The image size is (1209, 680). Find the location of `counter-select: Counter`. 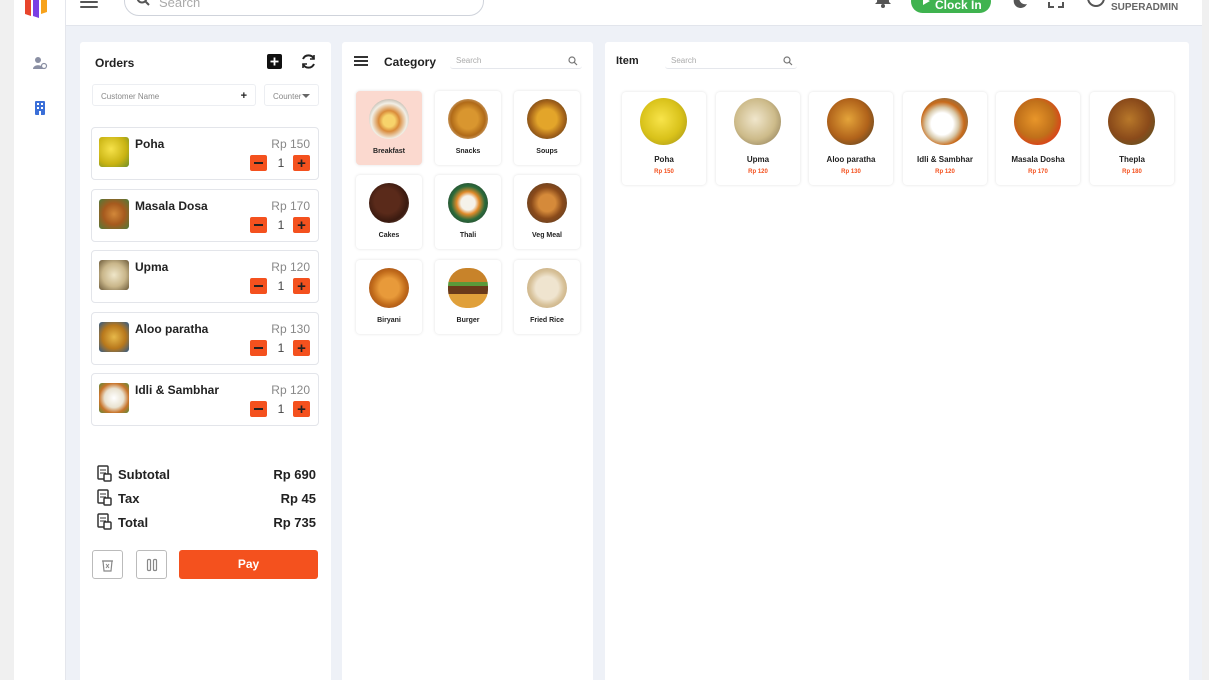

counter-select: Counter is located at coordinates (291, 95).